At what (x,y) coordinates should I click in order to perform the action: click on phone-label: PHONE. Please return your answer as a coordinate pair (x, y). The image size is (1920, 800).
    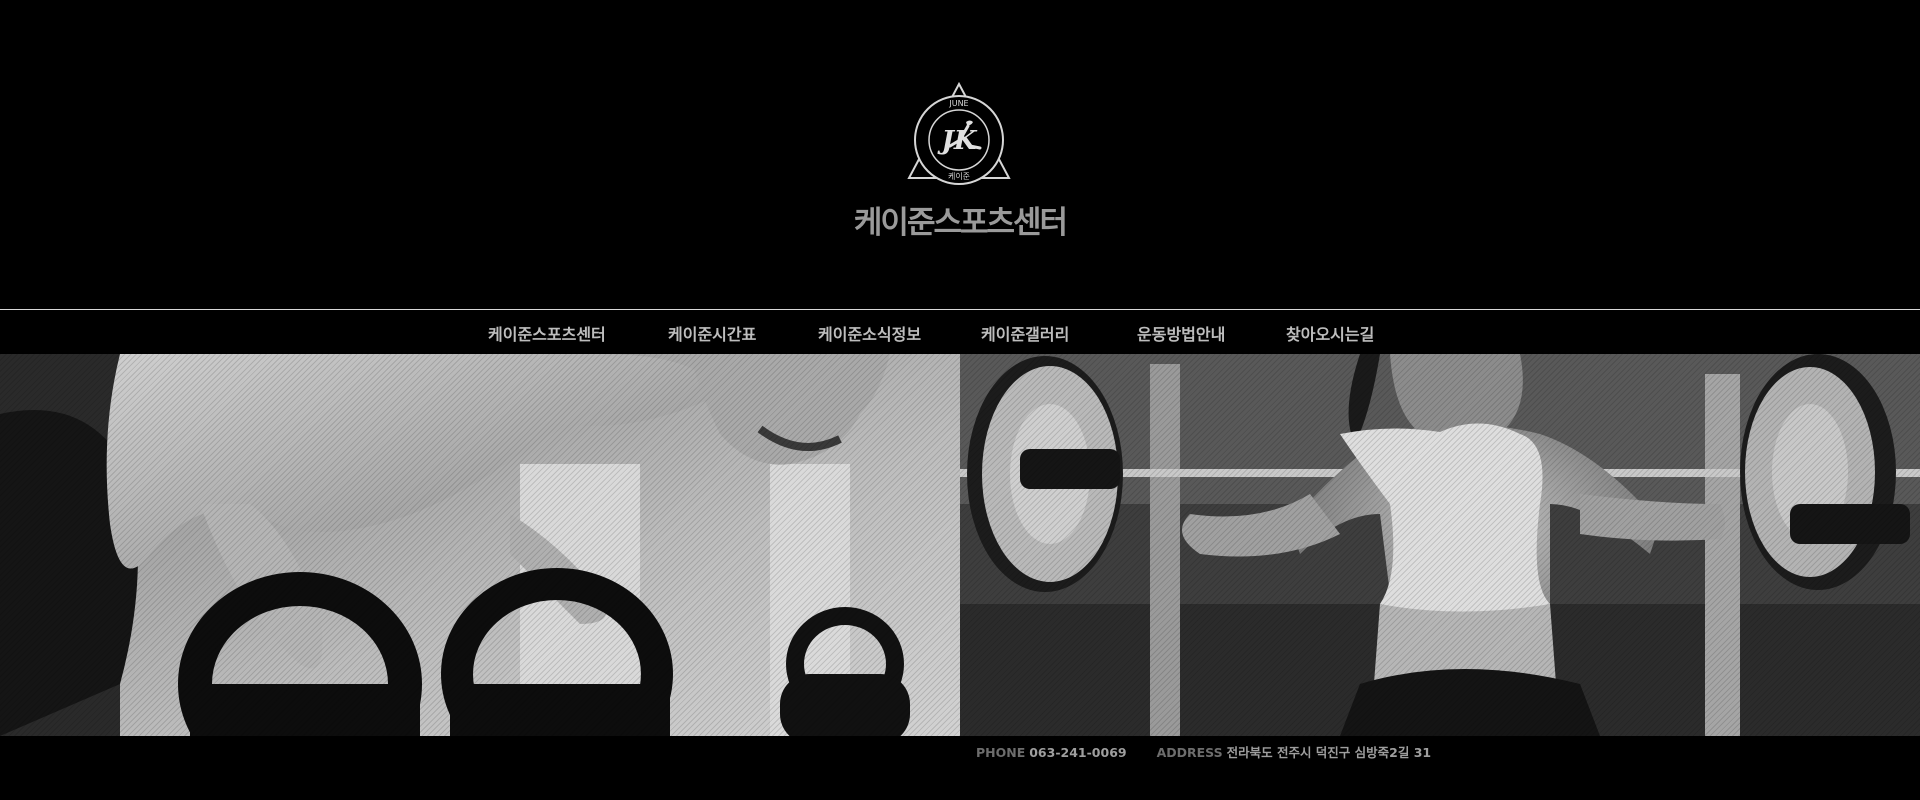
    Looking at the image, I should click on (1001, 752).